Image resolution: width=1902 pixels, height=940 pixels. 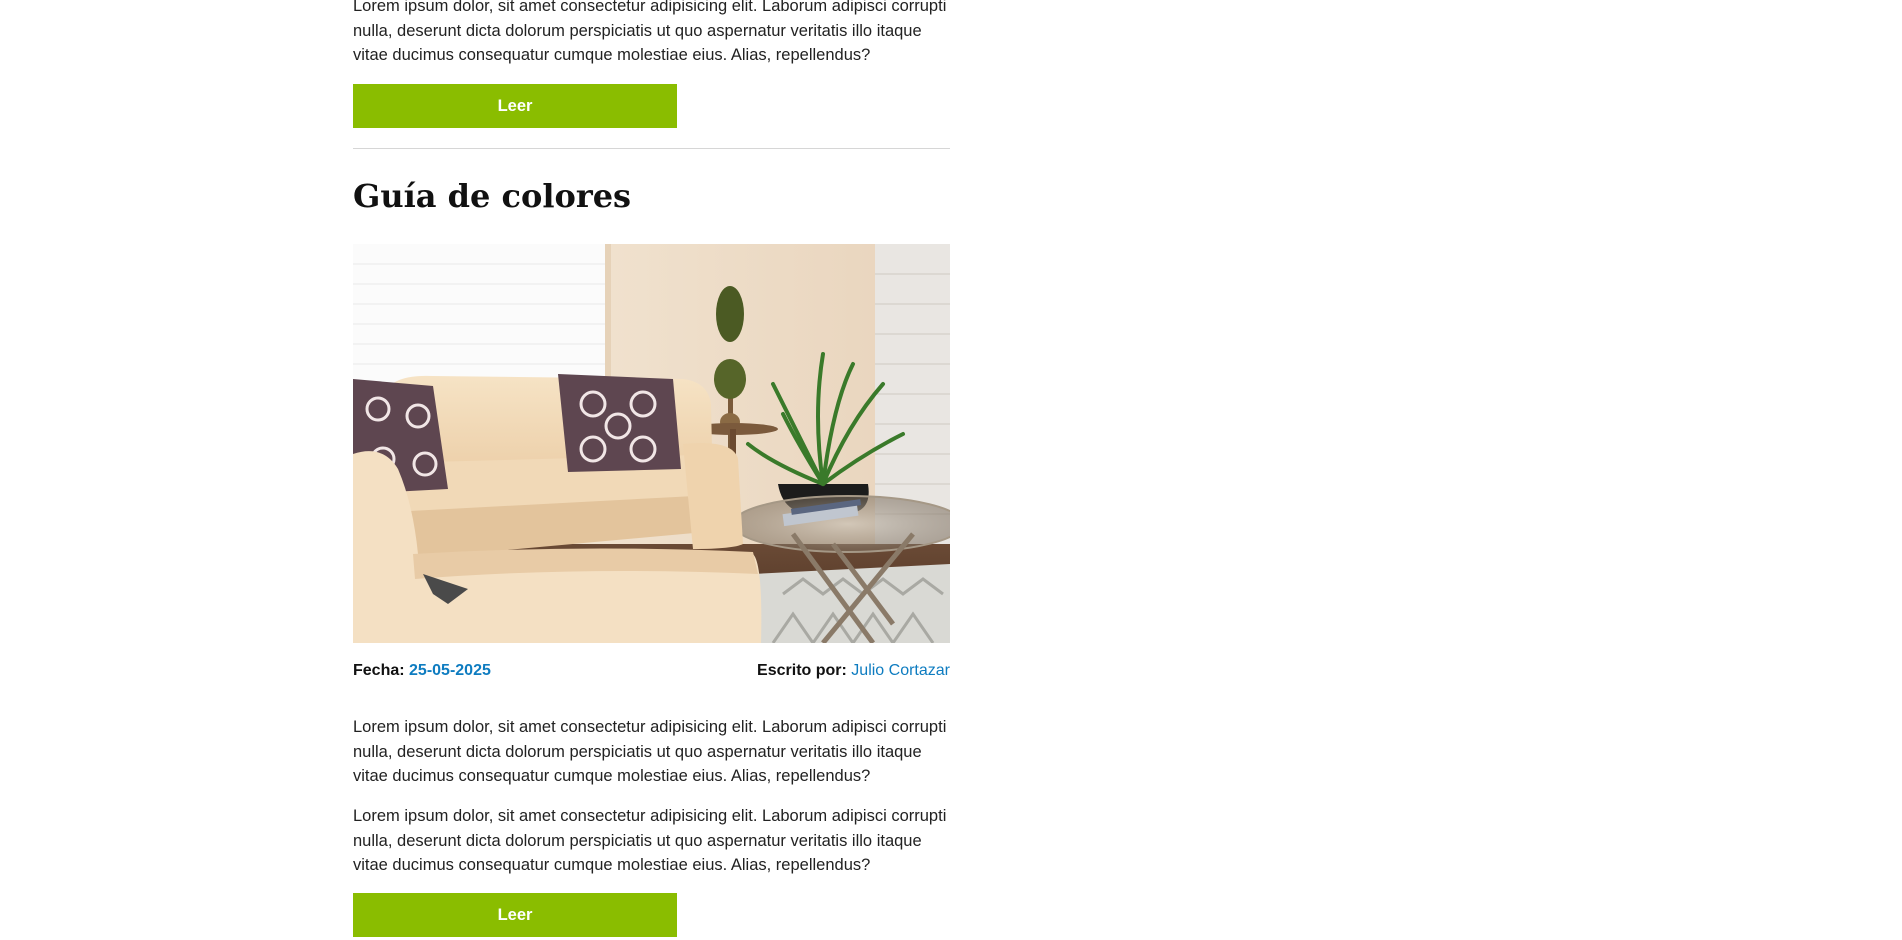 What do you see at coordinates (379, 670) in the screenshot?
I see `date-label: Fecha:` at bounding box center [379, 670].